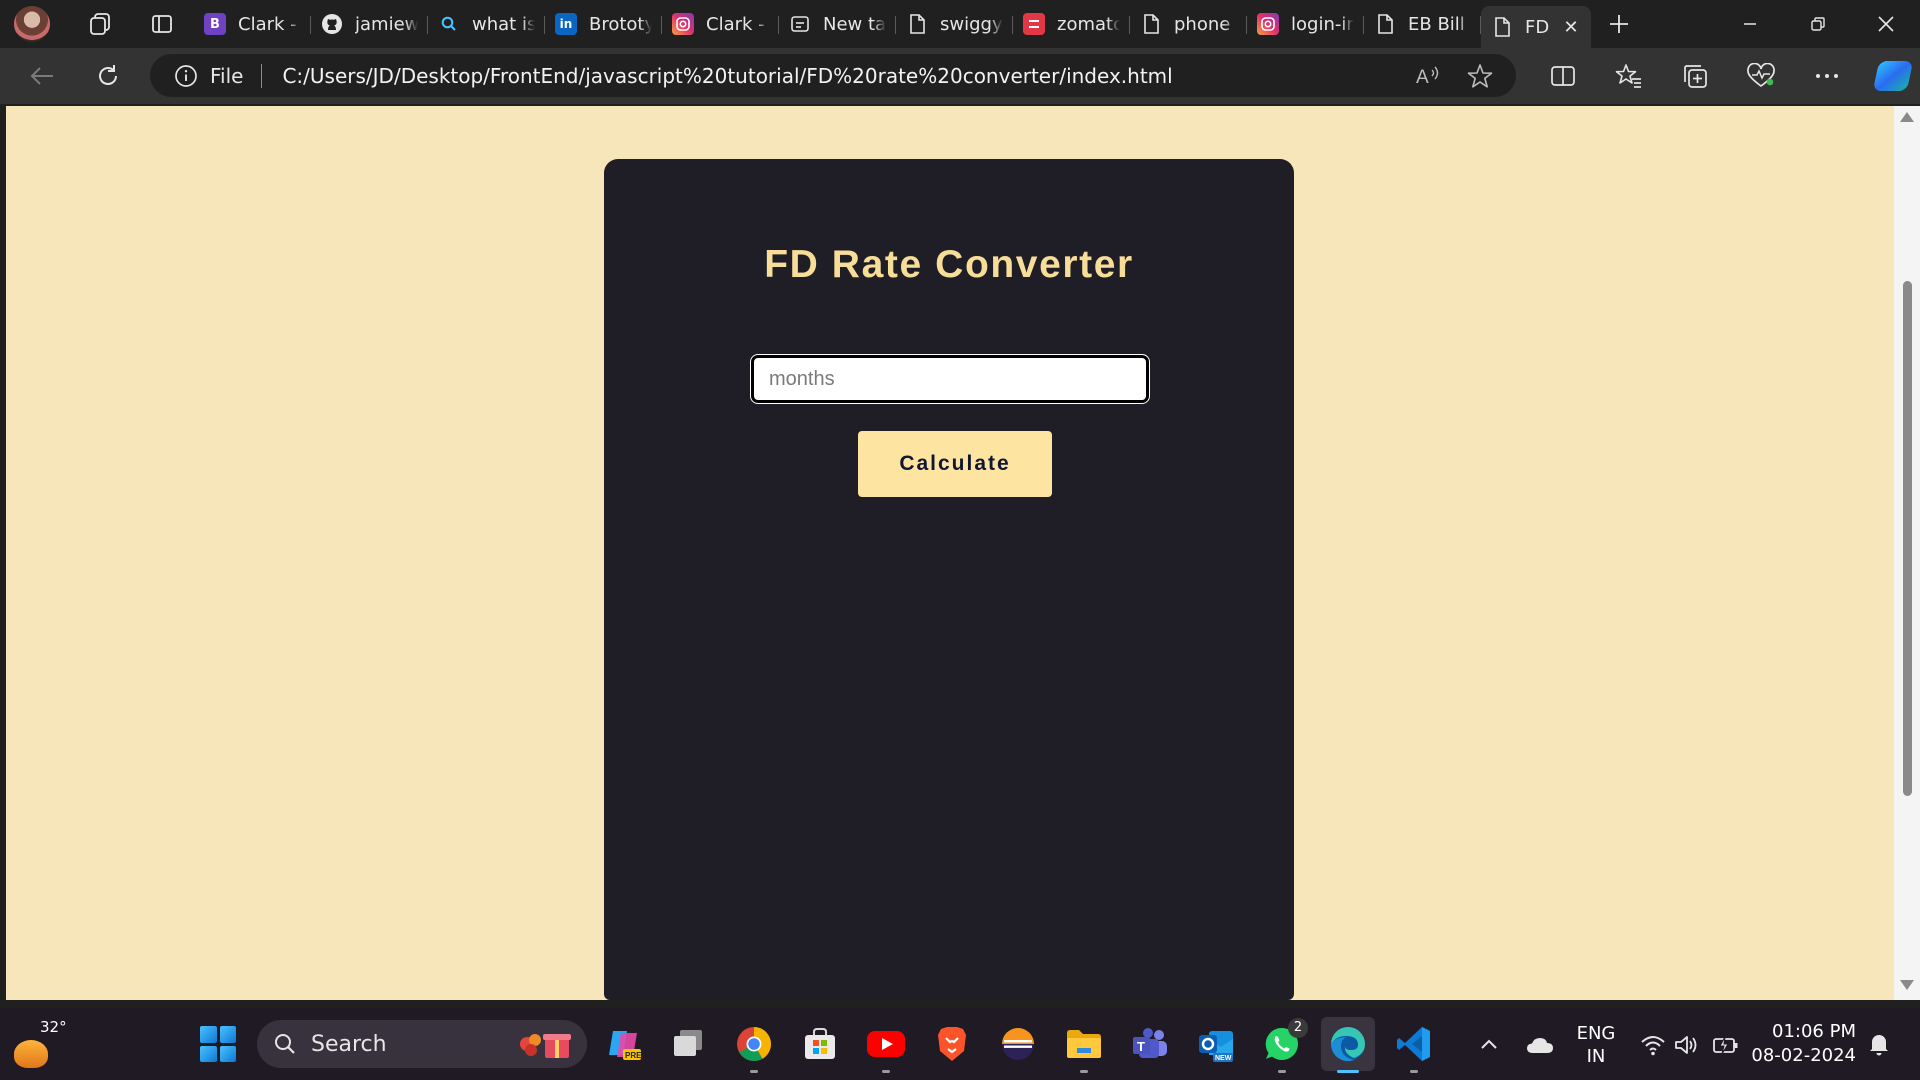 Image resolution: width=1920 pixels, height=1080 pixels. I want to click on taskbar-vscode-app, so click(1414, 1047).